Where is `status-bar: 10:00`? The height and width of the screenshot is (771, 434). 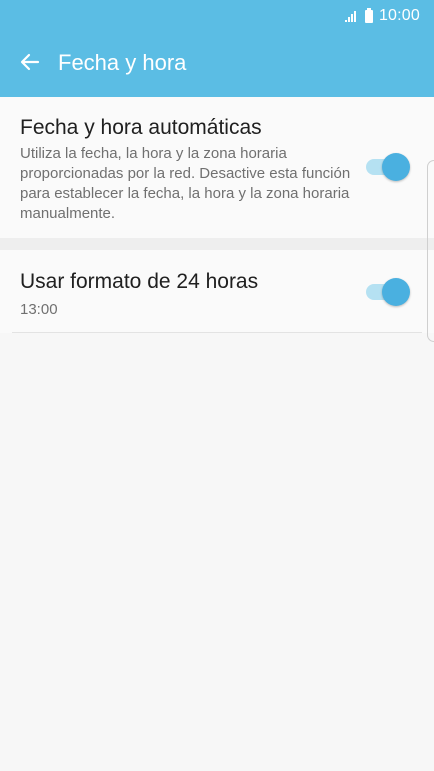 status-bar: 10:00 is located at coordinates (382, 16).